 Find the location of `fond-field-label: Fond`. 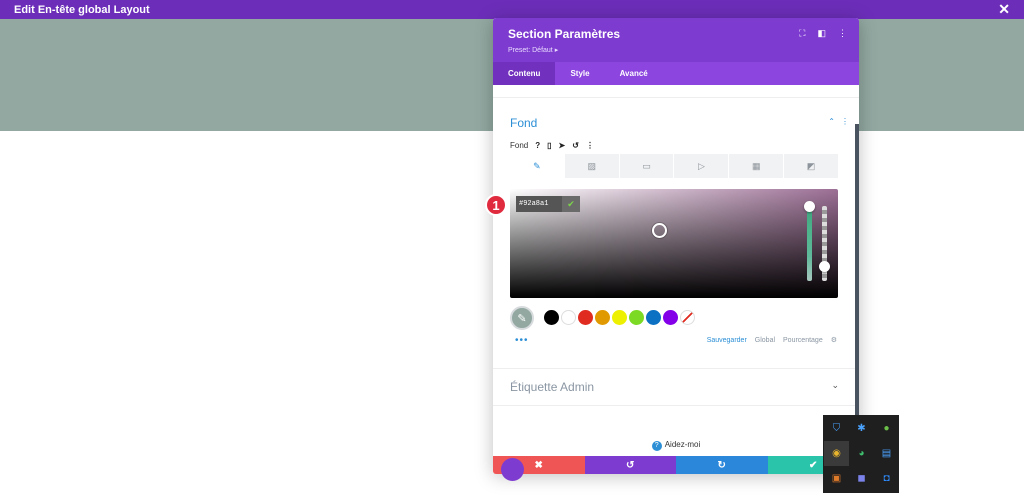

fond-field-label: Fond is located at coordinates (519, 145).